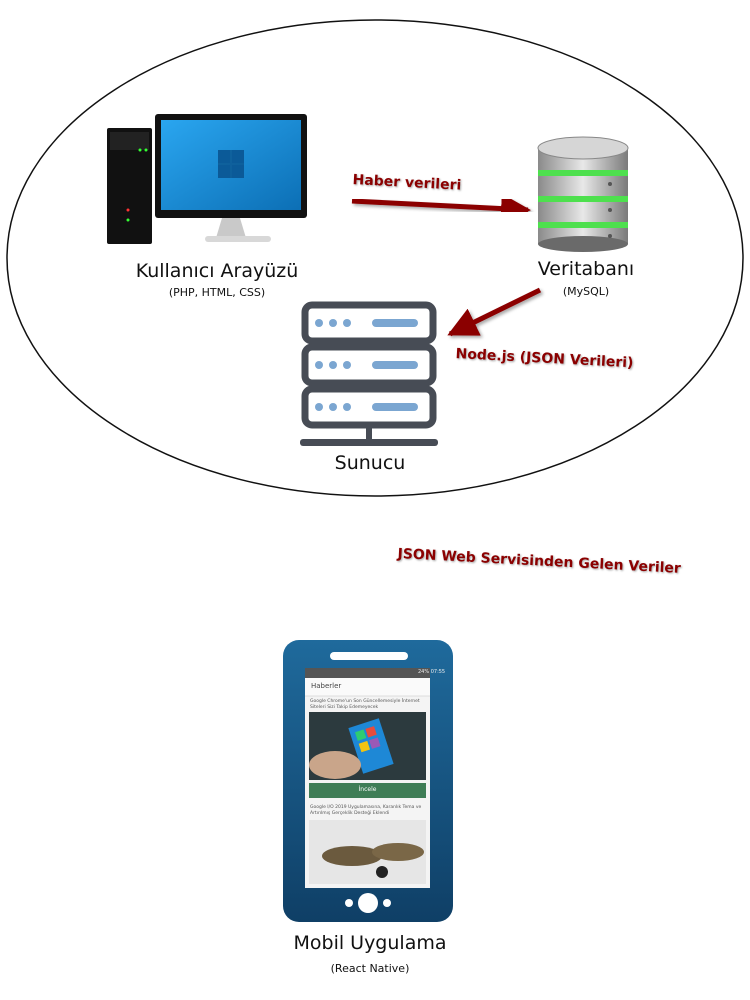 Image resolution: width=750 pixels, height=1000 pixels. Describe the element at coordinates (207, 179) in the screenshot. I see `desktop-computer-icon` at that location.